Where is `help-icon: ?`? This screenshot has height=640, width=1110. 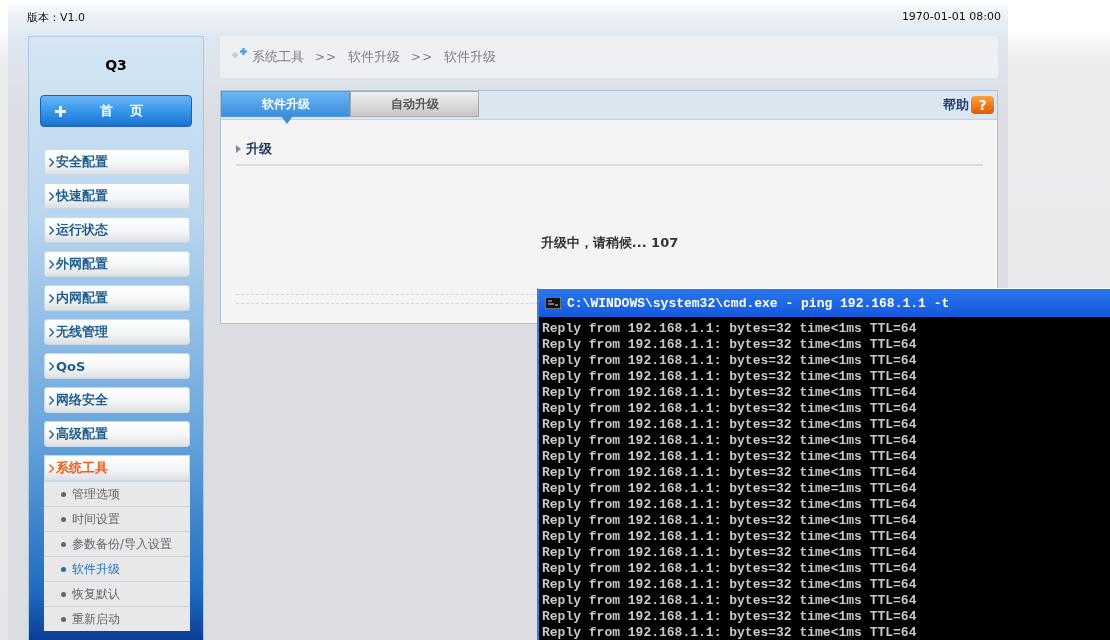
help-icon: ? is located at coordinates (982, 105).